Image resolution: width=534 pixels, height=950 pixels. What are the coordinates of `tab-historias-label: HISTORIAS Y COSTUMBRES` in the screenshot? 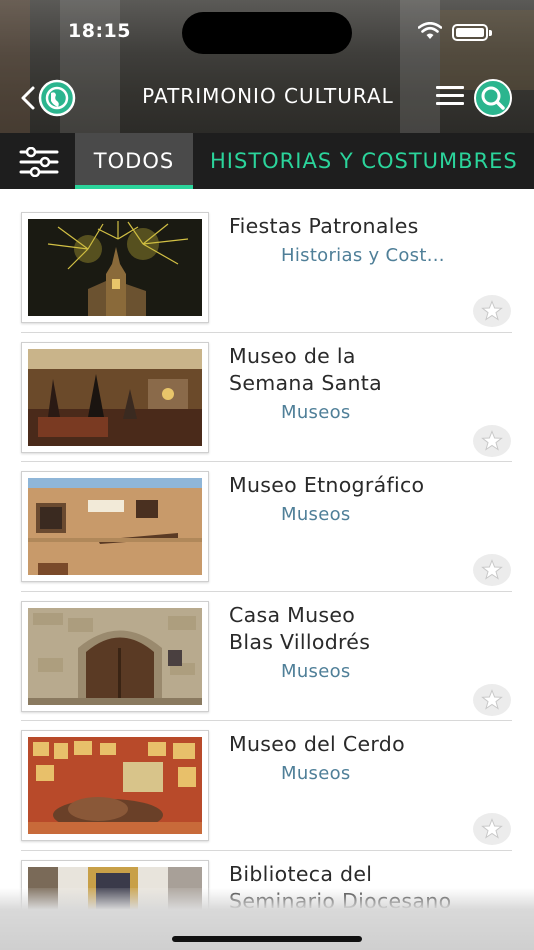 It's located at (364, 161).